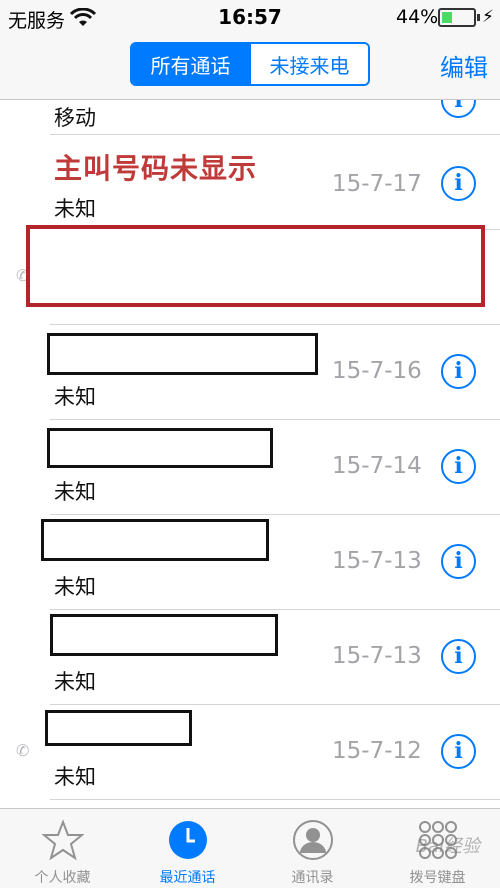 This screenshot has height=888, width=500. Describe the element at coordinates (377, 371) in the screenshot. I see `call-date: 15-7-16` at that location.